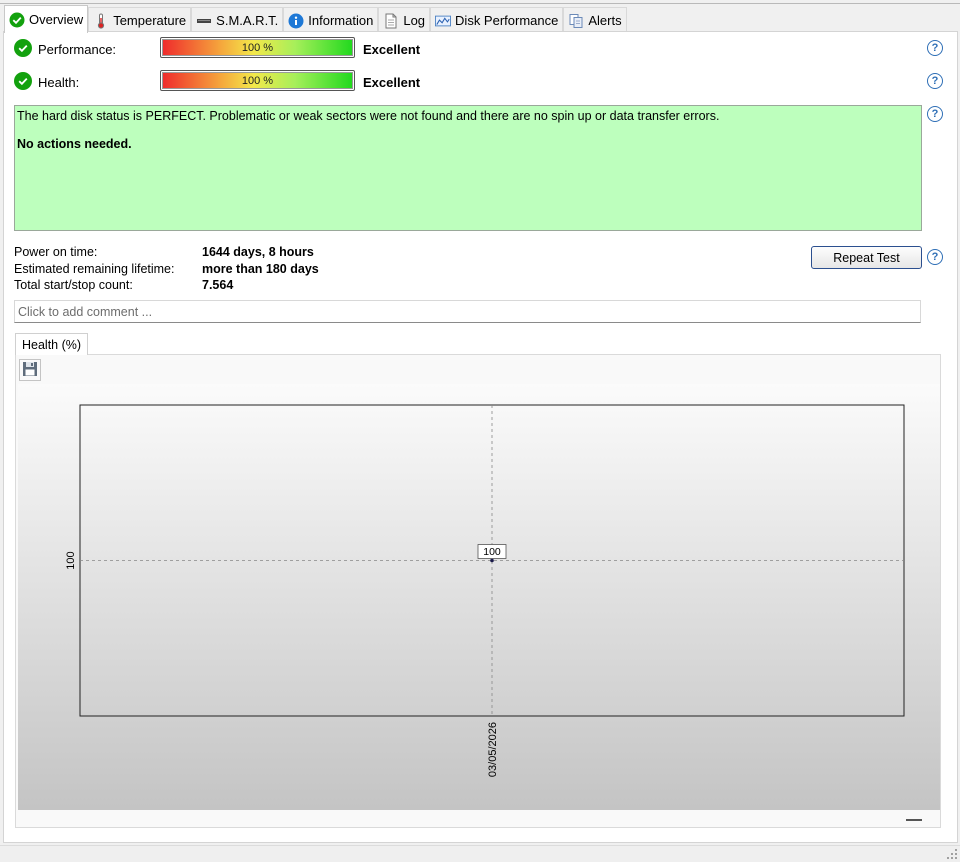 This screenshot has width=960, height=862. Describe the element at coordinates (74, 144) in the screenshot. I see `status-action: No actions needed.` at that location.